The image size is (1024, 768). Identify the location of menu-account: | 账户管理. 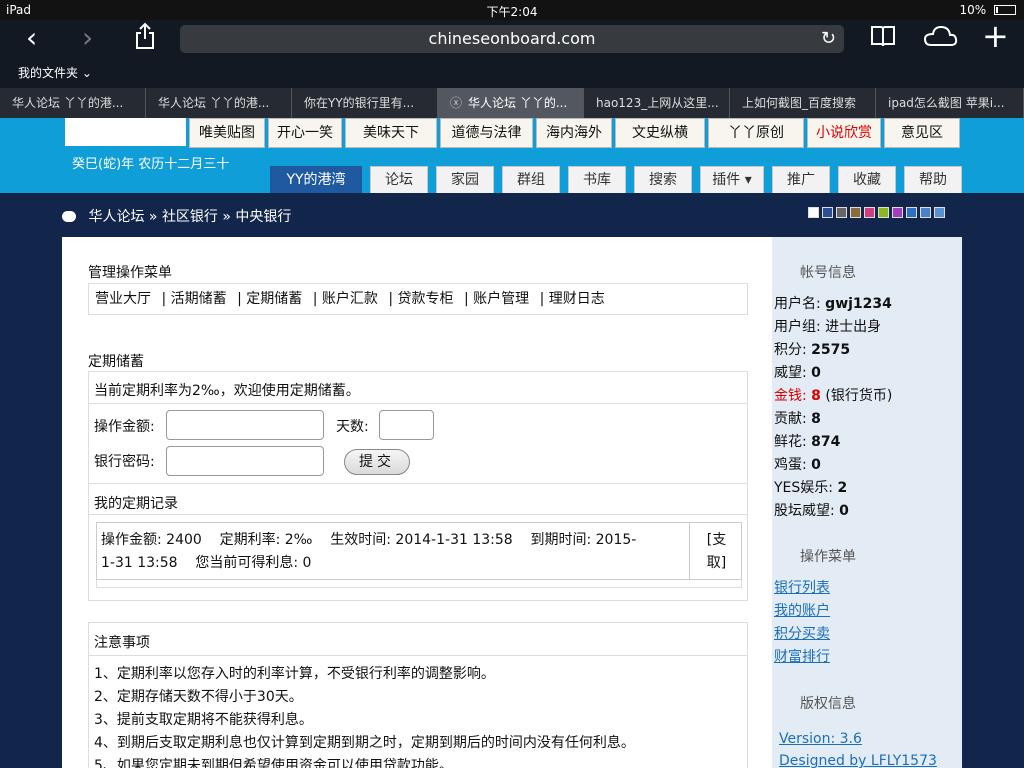
(496, 299).